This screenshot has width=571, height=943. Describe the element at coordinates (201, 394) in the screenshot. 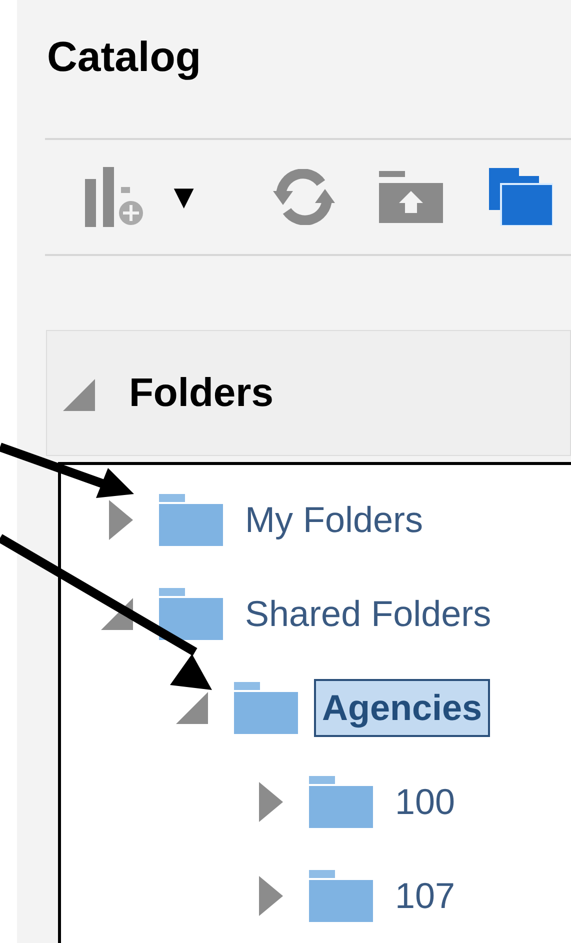

I see `panel-title: Folders` at that location.